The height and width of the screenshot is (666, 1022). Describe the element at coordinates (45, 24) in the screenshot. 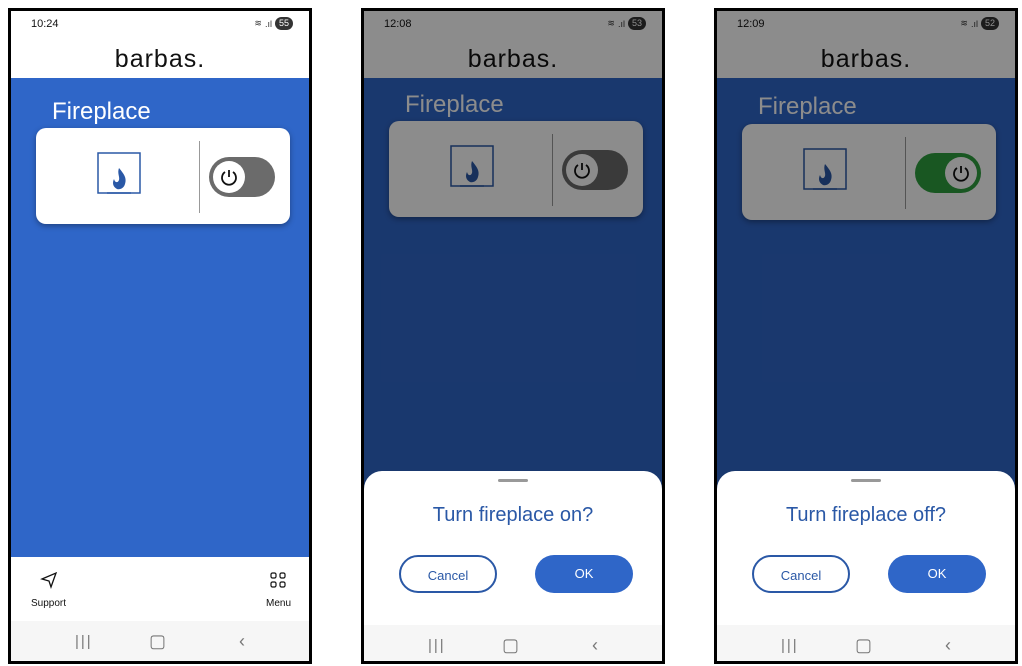

I see `status-time: 10:24` at that location.